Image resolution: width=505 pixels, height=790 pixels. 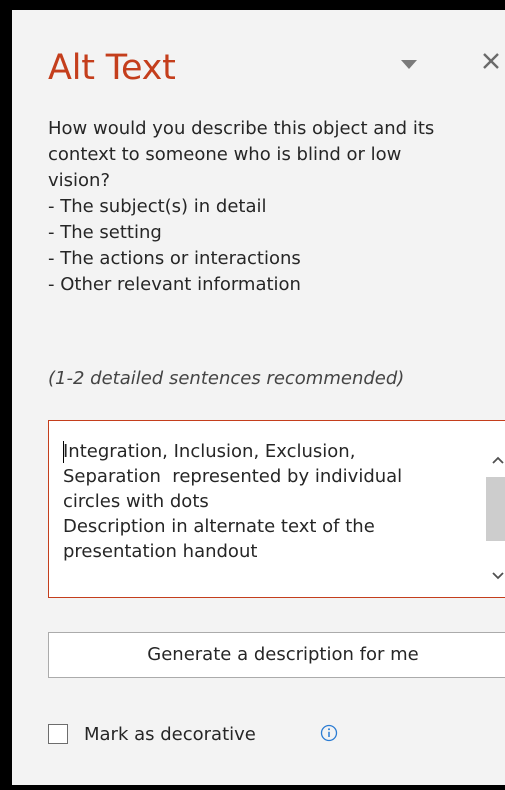 I want to click on instructions-bullet: - Other relevant information, so click(x=174, y=284).